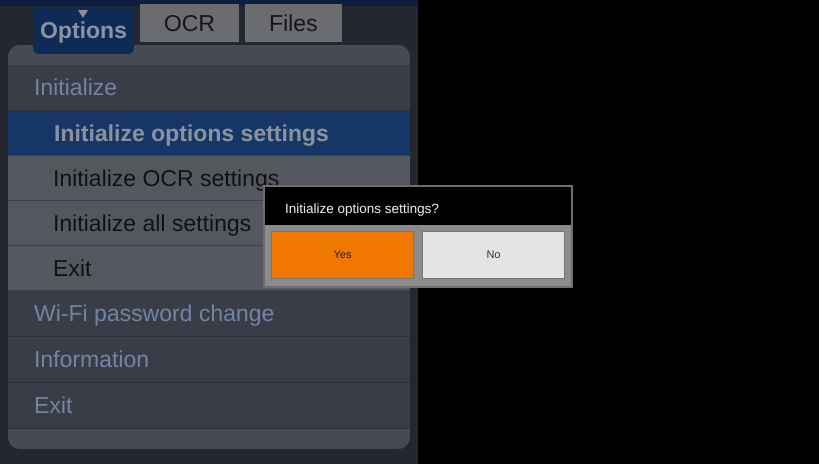 The width and height of the screenshot is (819, 464). What do you see at coordinates (190, 23) in the screenshot?
I see `tab: OCR` at bounding box center [190, 23].